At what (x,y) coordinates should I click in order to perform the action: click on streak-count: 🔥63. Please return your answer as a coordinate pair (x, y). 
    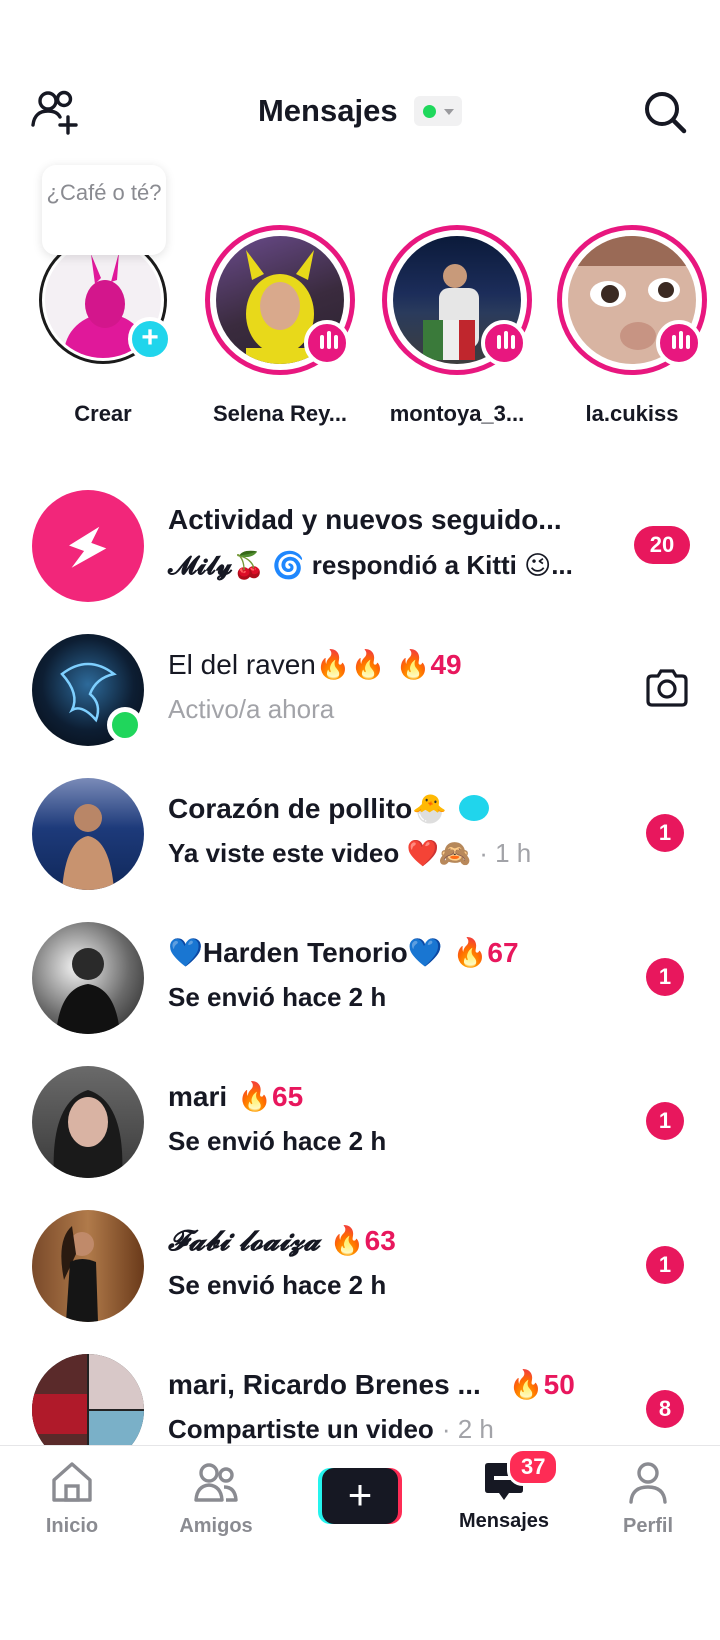
    Looking at the image, I should click on (362, 1240).